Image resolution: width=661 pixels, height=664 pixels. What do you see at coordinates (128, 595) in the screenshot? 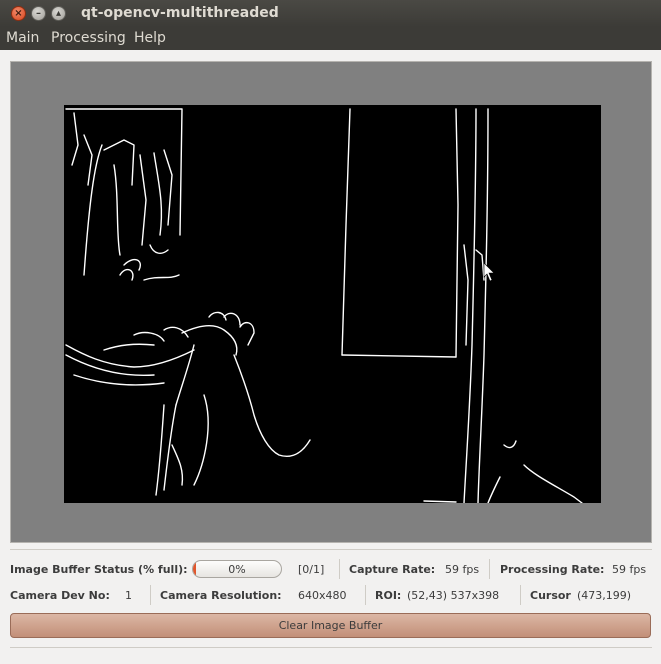
I see `camera-dev-value: 1` at bounding box center [128, 595].